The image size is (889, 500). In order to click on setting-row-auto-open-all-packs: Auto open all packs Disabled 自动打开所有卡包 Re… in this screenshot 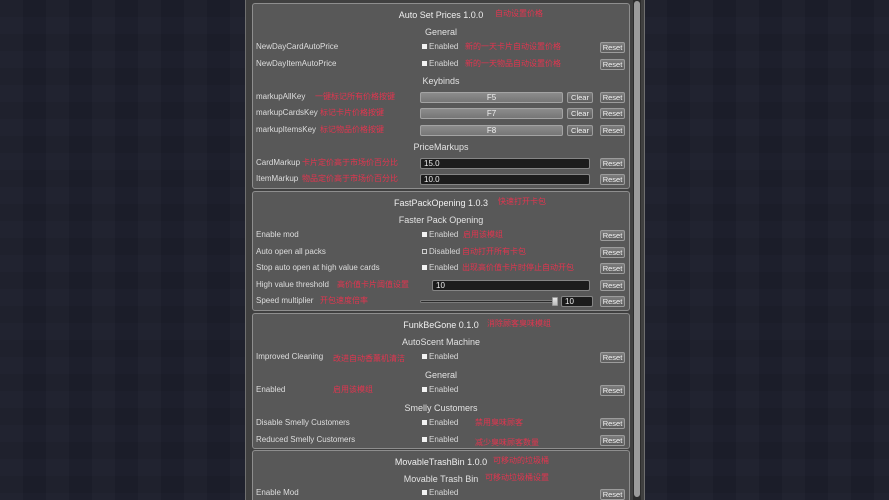, I will do `click(441, 252)`.